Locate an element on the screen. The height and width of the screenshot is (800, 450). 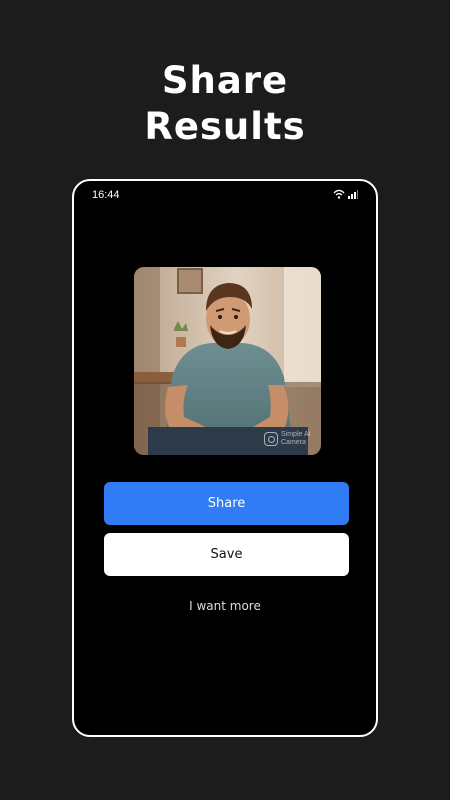
instagram-icon is located at coordinates (271, 439).